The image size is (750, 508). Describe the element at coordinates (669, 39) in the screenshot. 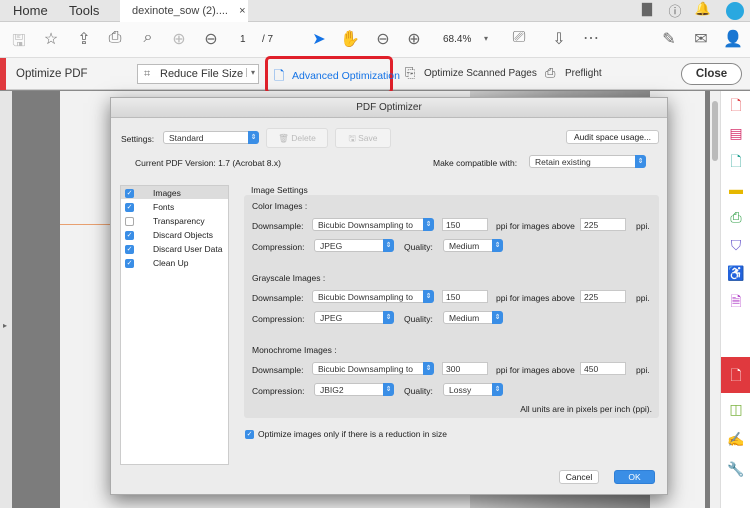

I see `share-link-icon: ✎` at that location.